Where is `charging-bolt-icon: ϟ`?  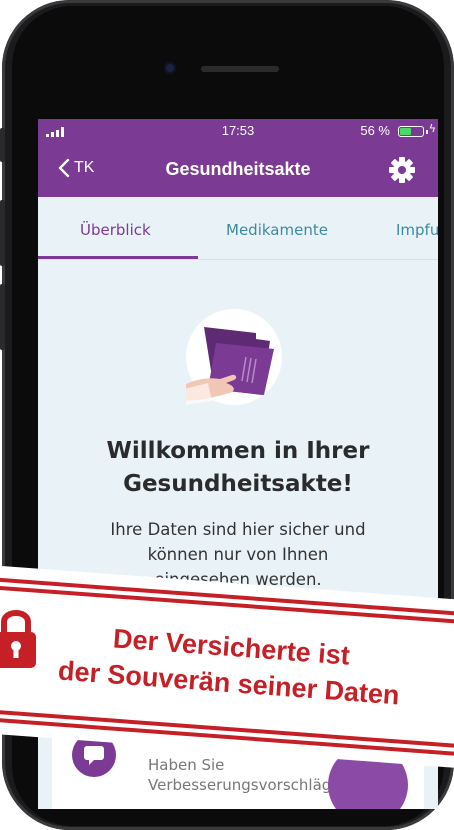
charging-bolt-icon: ϟ is located at coordinates (432, 128).